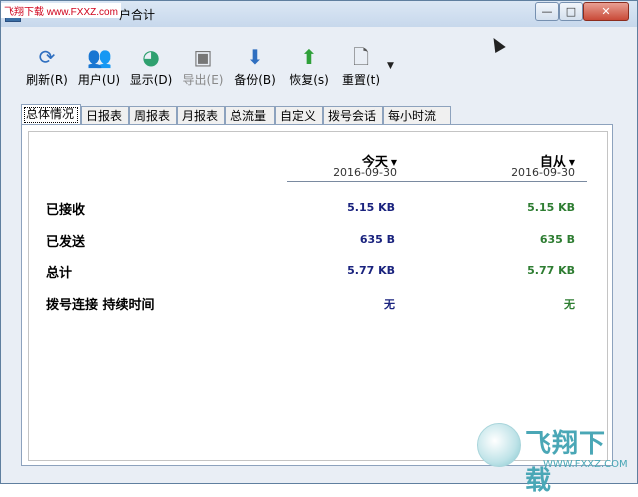  What do you see at coordinates (585, 464) in the screenshot?
I see `watermark-url: WWW.FXXZ.COM` at bounding box center [585, 464].